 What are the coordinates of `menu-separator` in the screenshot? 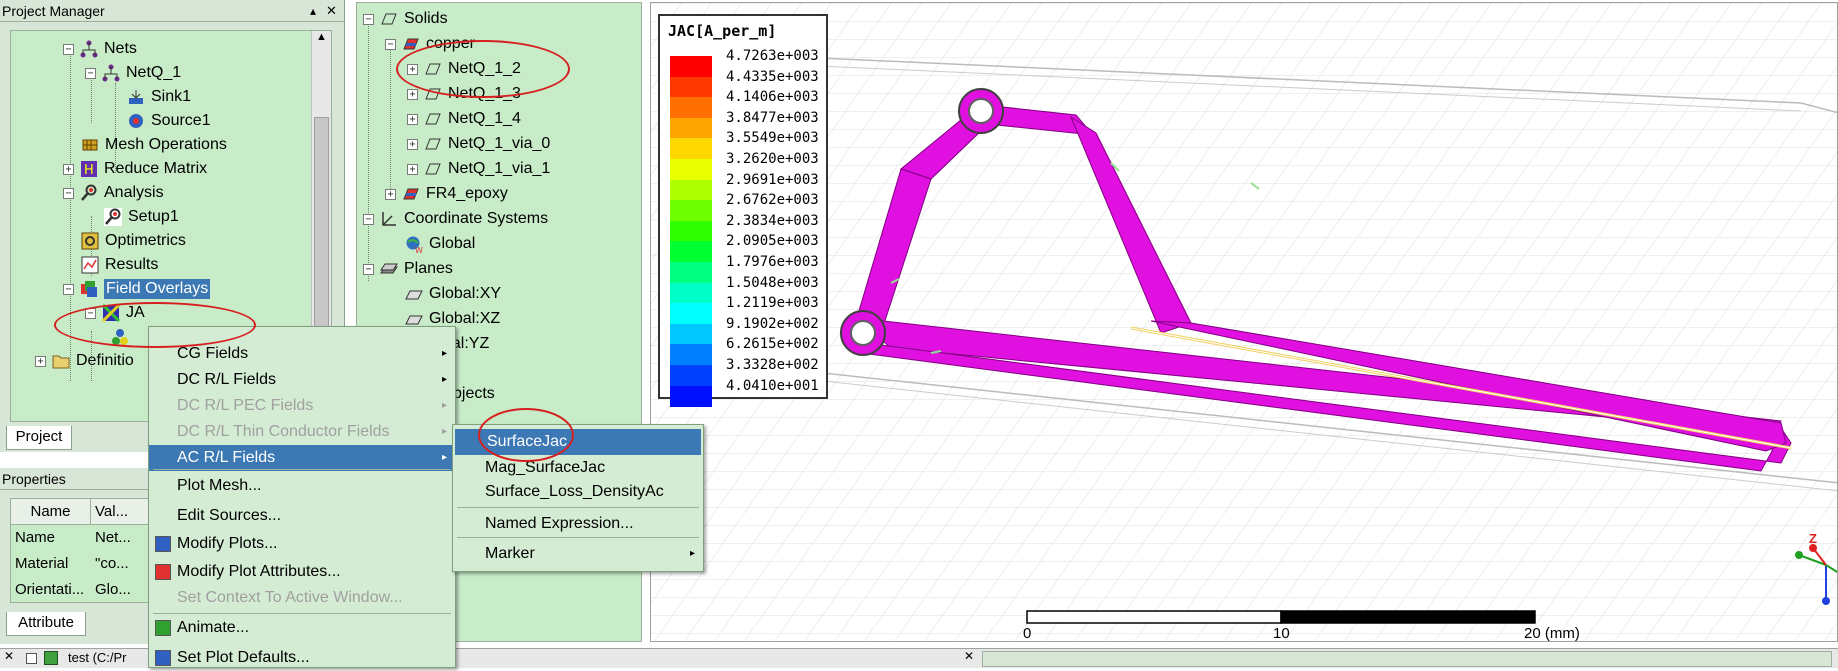 It's located at (302, 613).